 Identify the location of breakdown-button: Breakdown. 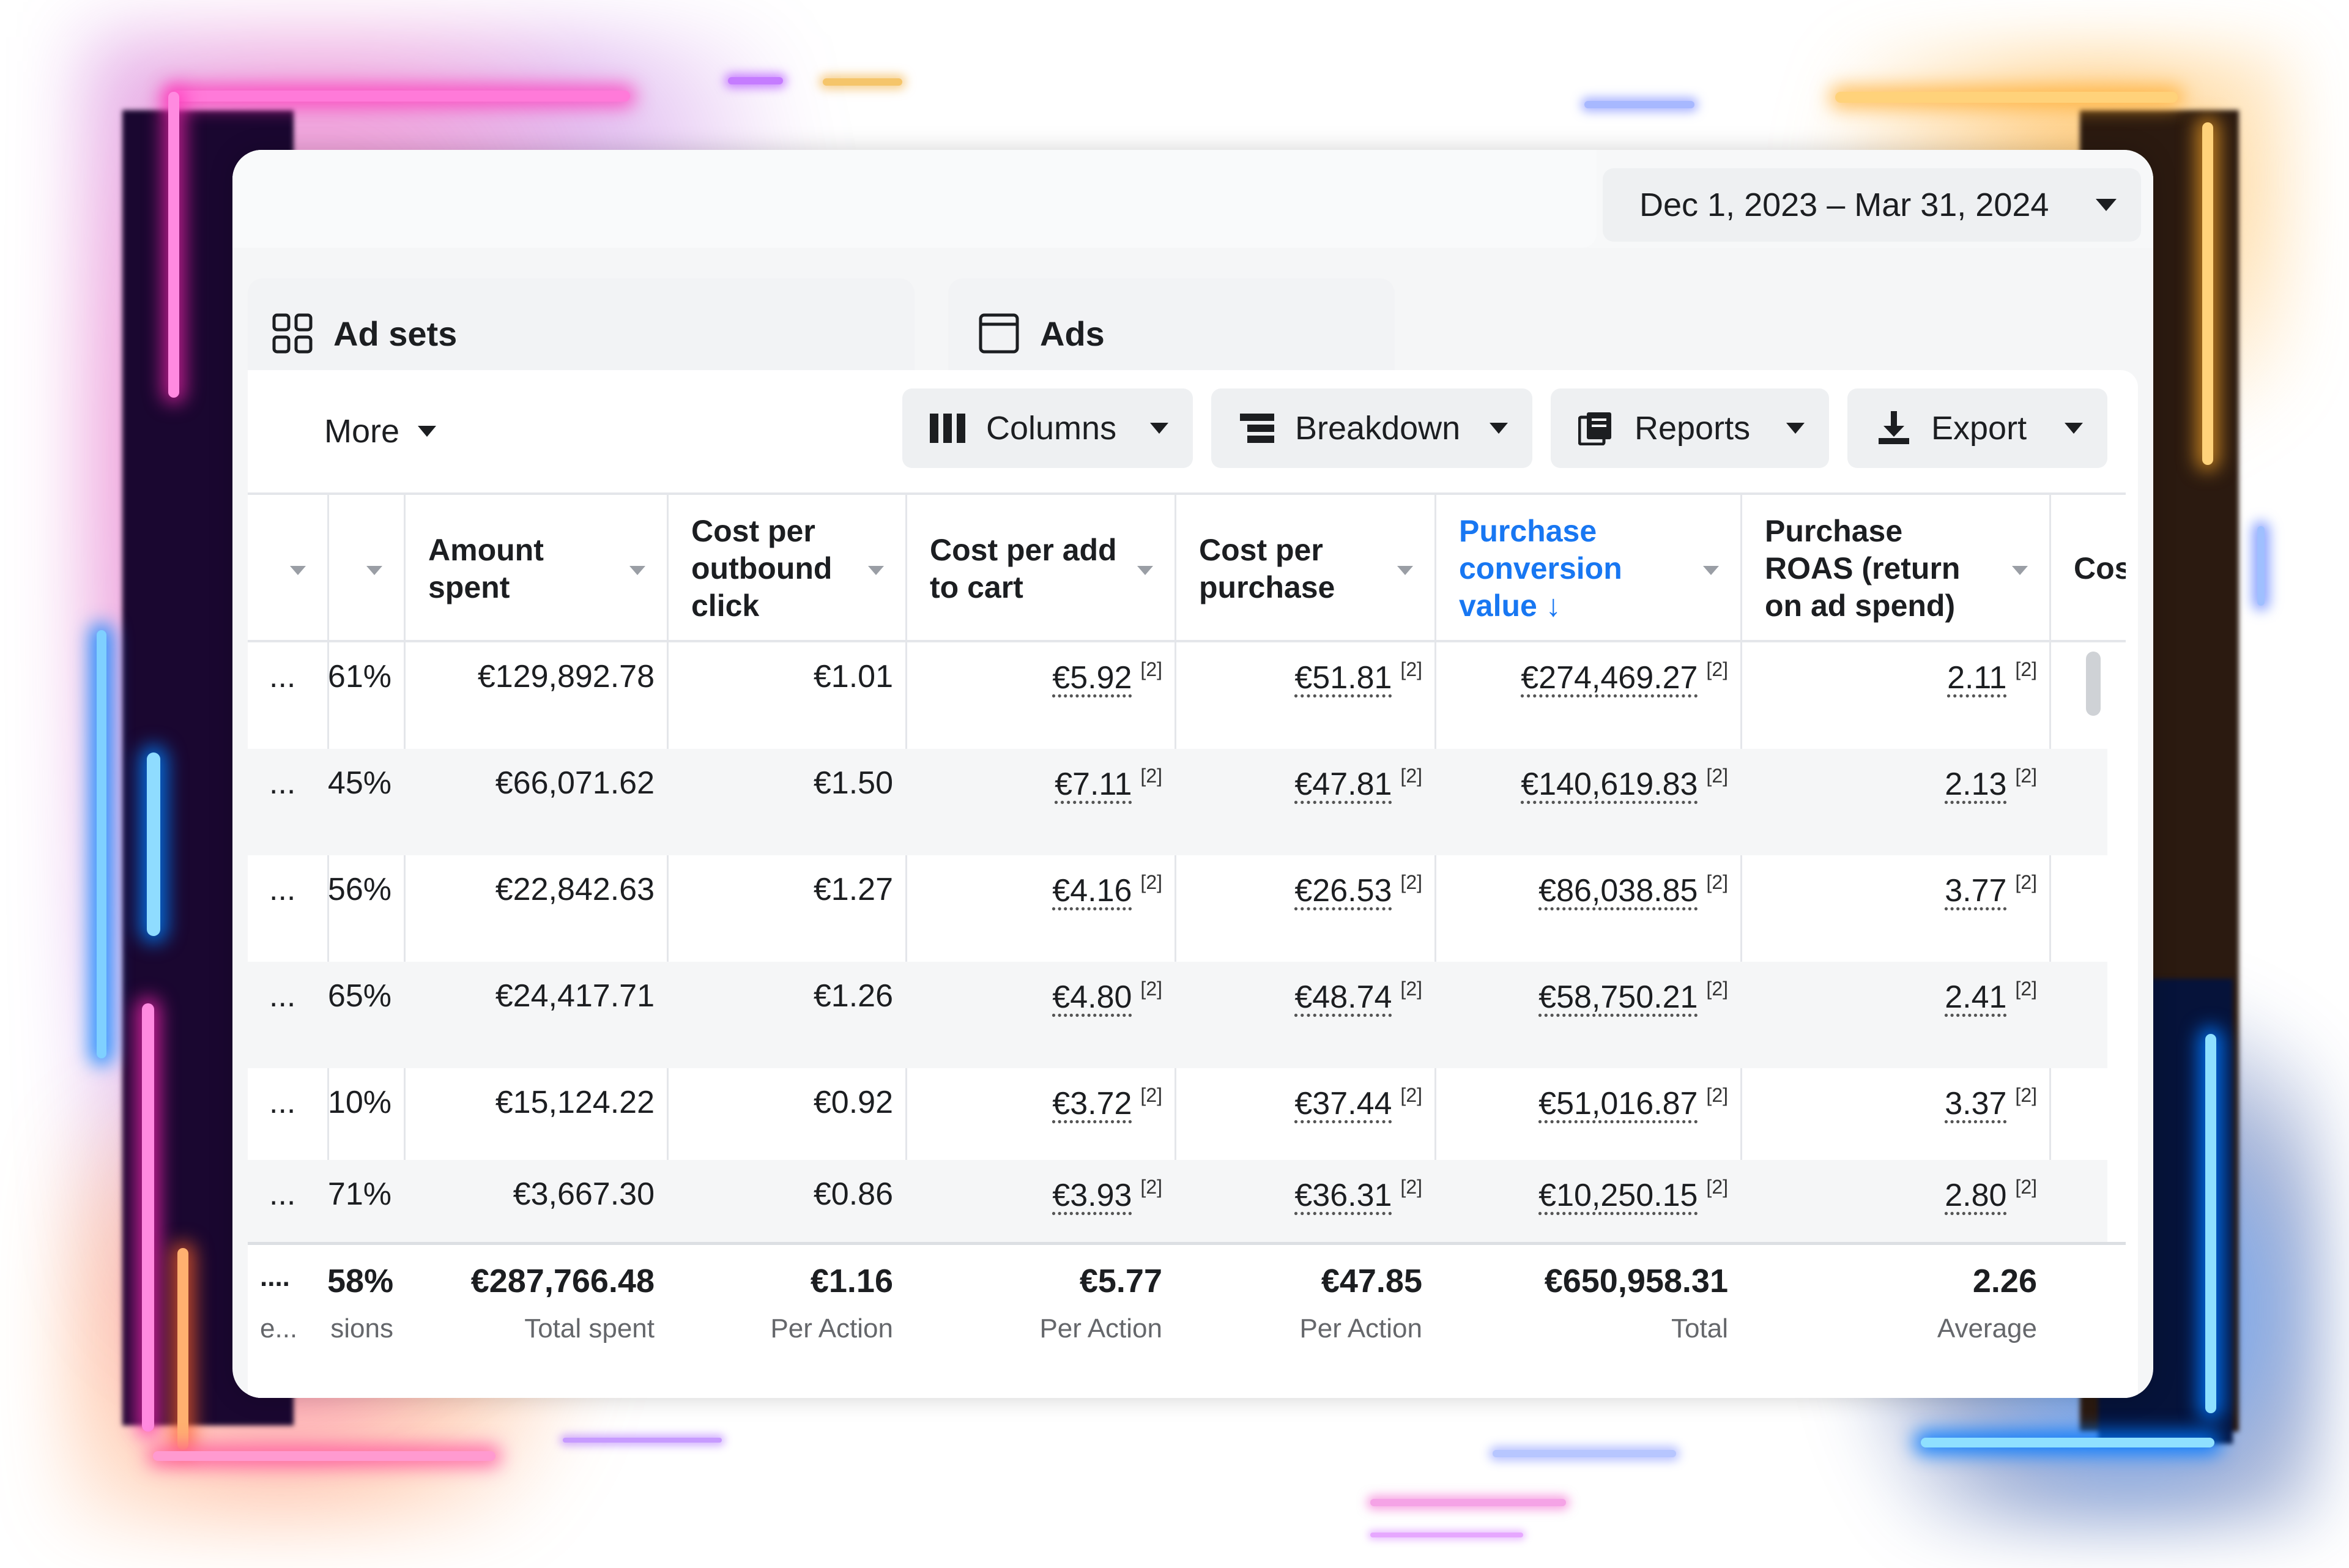
(1371, 428).